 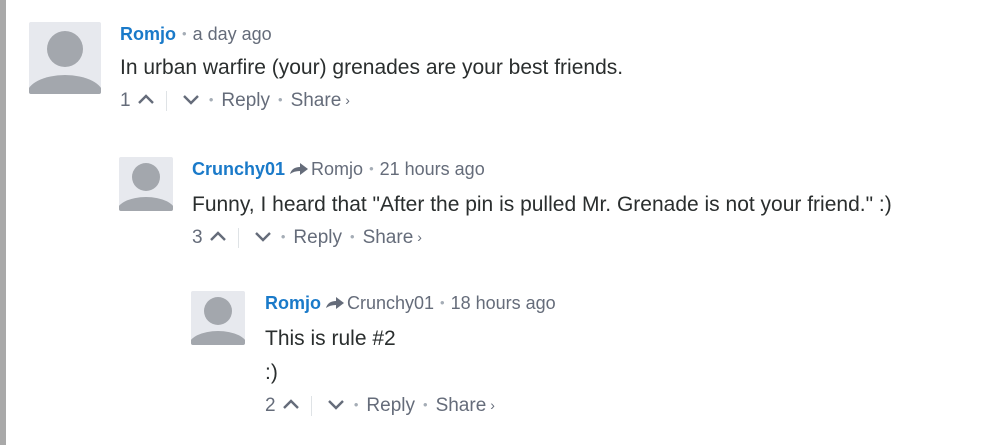 I want to click on author-name: Crunchy01, so click(x=238, y=169).